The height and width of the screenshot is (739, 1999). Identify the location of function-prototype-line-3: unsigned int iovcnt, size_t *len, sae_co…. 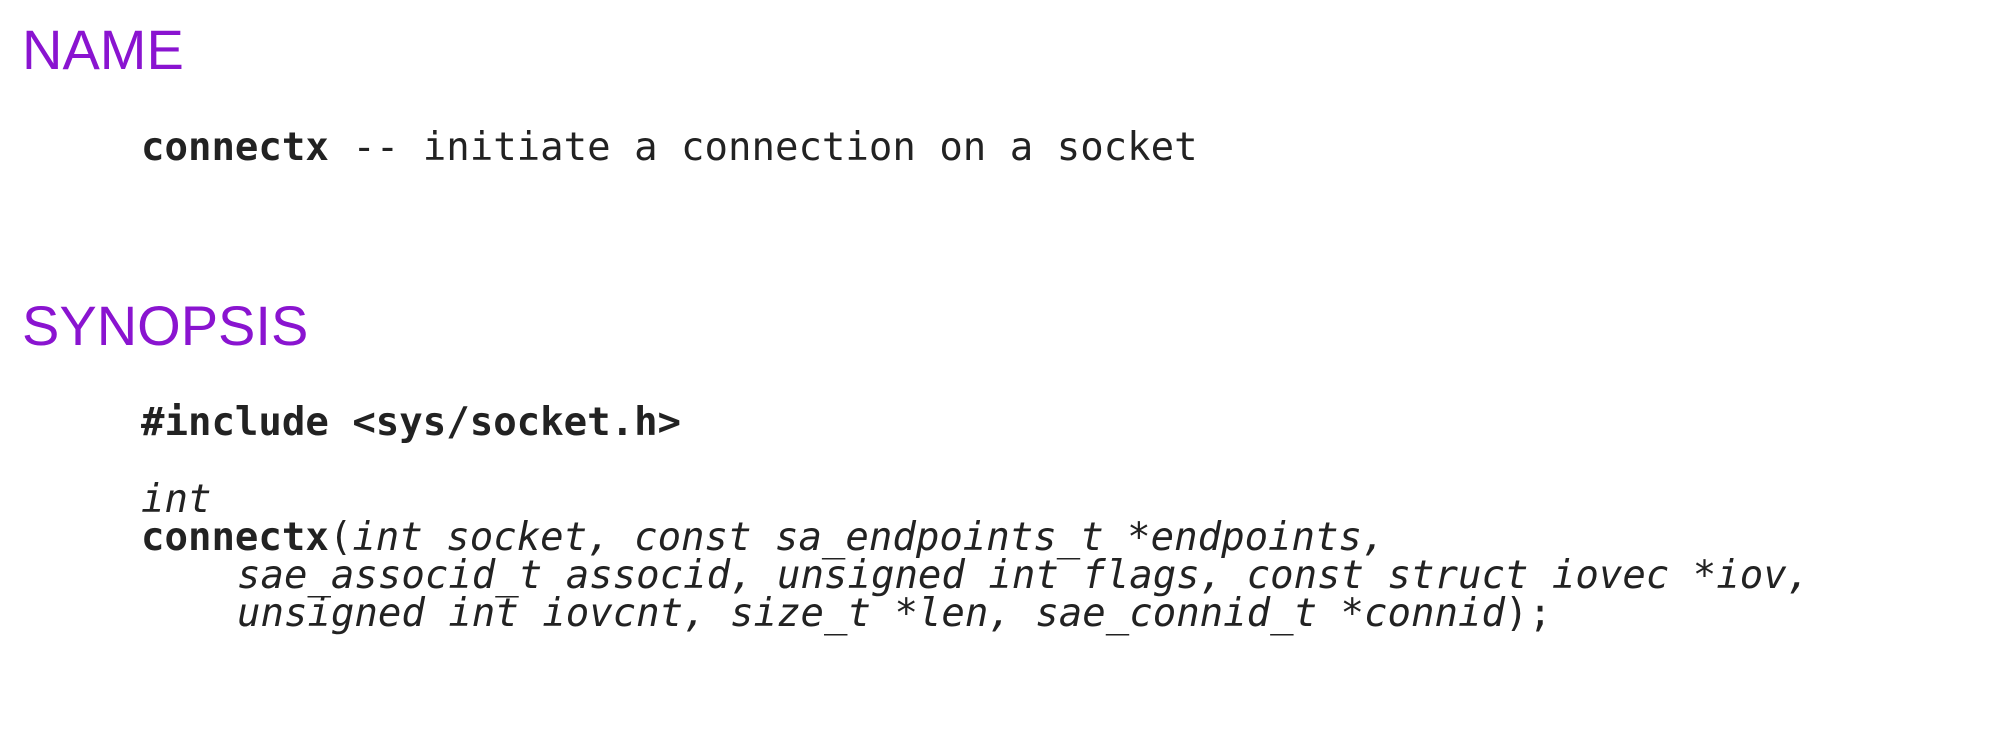
(894, 613).